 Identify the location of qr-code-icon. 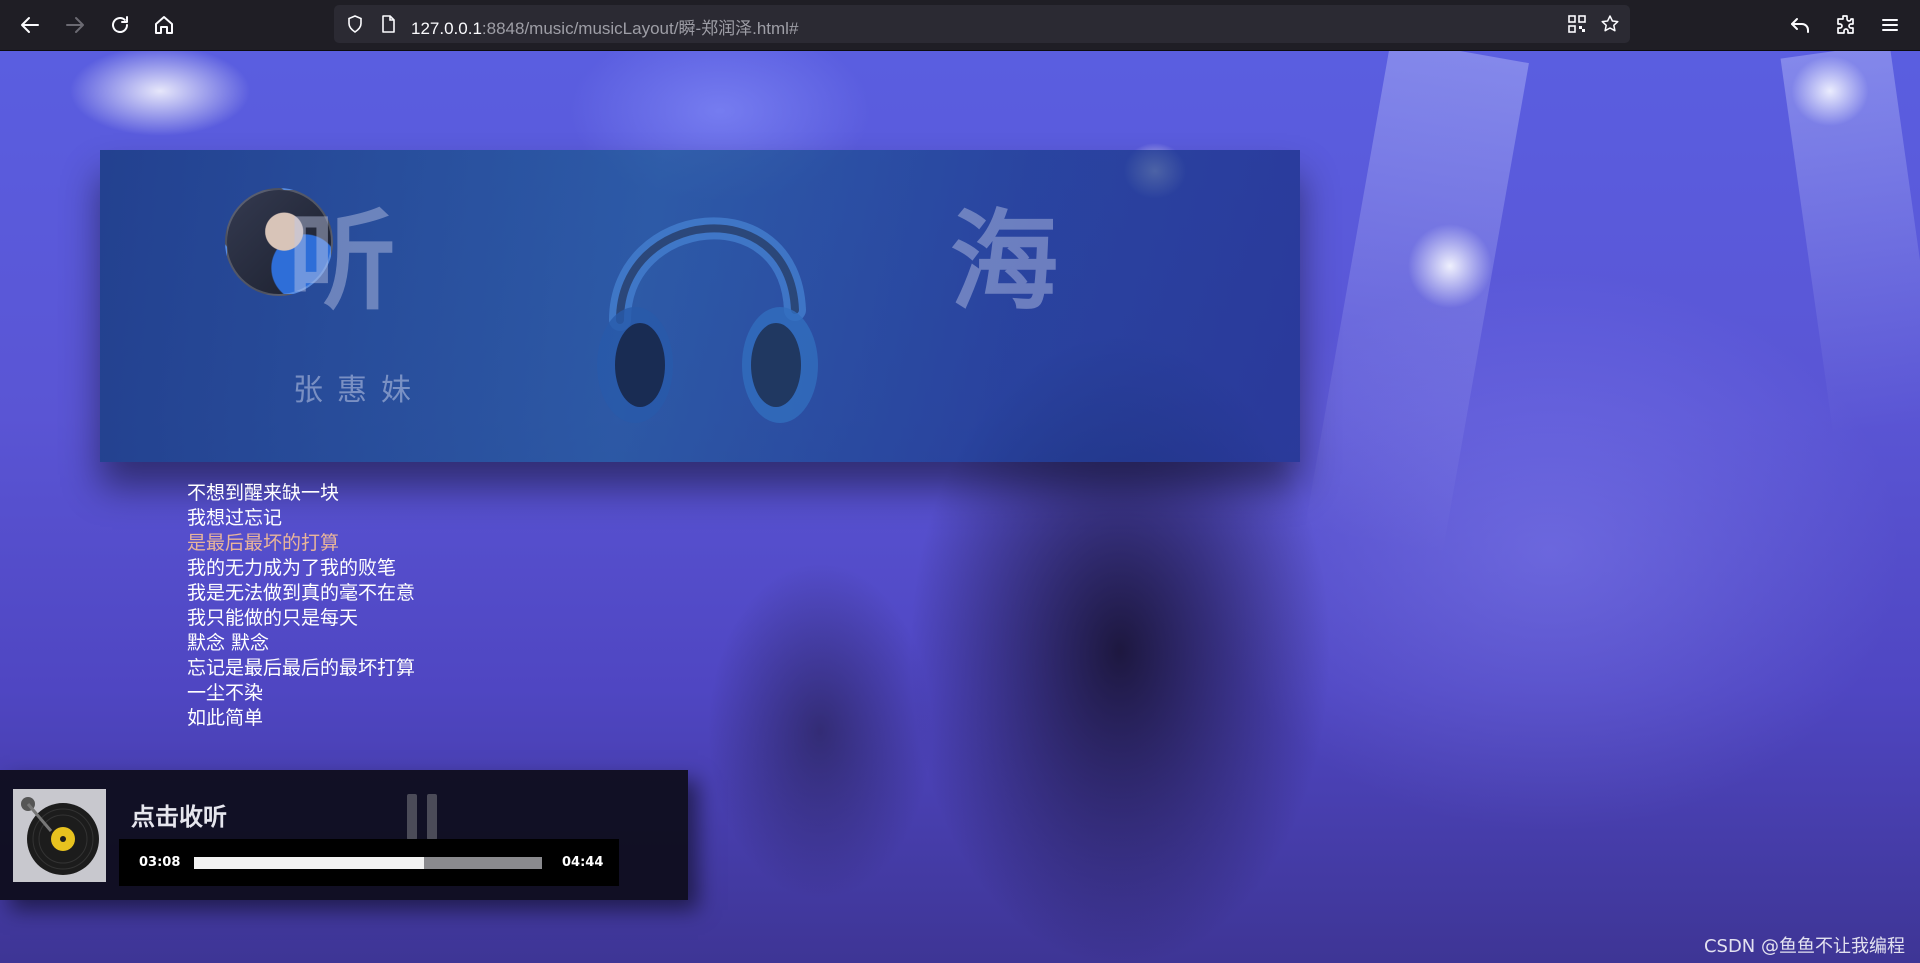
(1577, 24).